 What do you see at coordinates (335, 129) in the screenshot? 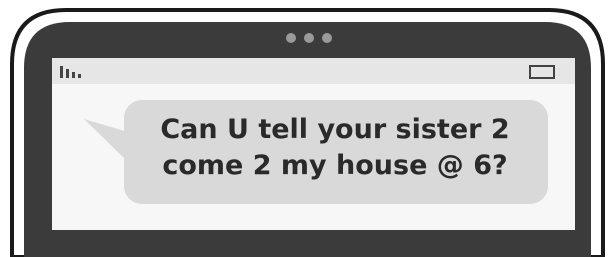
I see `message-line-1: Can U tell your sister 2` at bounding box center [335, 129].